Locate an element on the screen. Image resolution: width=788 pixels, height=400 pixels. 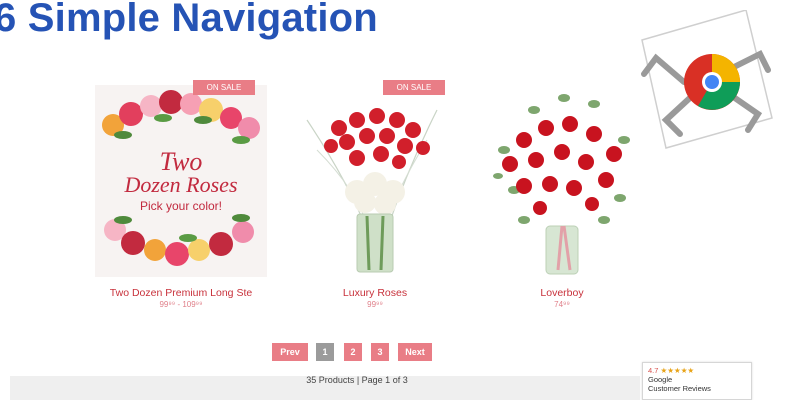
product-card: ON SALE Luxury Roses 99⁹⁹ is located at coordinates (375, 199).